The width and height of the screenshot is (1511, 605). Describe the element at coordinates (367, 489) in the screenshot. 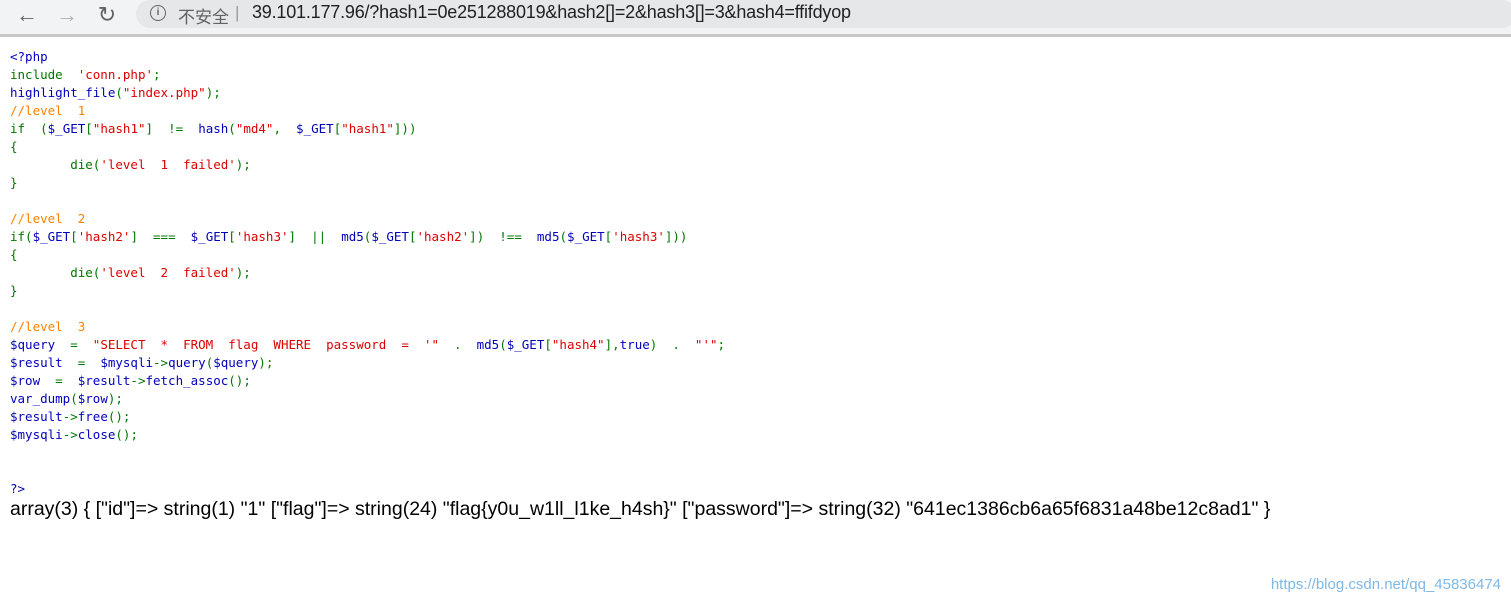

I see `code-line: ?>` at that location.